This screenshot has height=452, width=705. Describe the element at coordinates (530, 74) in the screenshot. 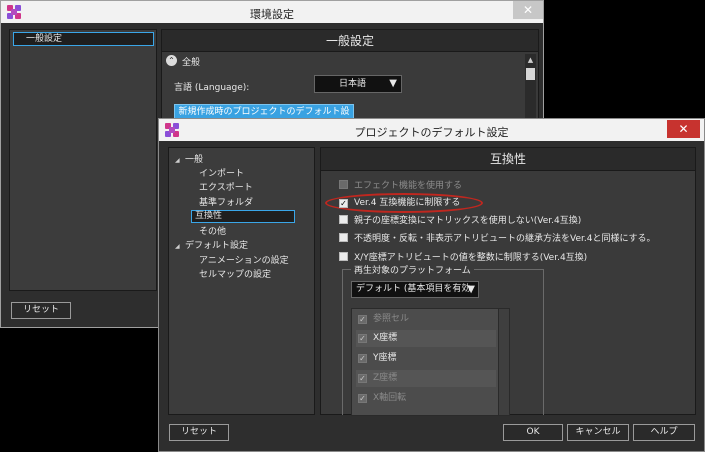

I see `scrollbar-thumb` at that location.